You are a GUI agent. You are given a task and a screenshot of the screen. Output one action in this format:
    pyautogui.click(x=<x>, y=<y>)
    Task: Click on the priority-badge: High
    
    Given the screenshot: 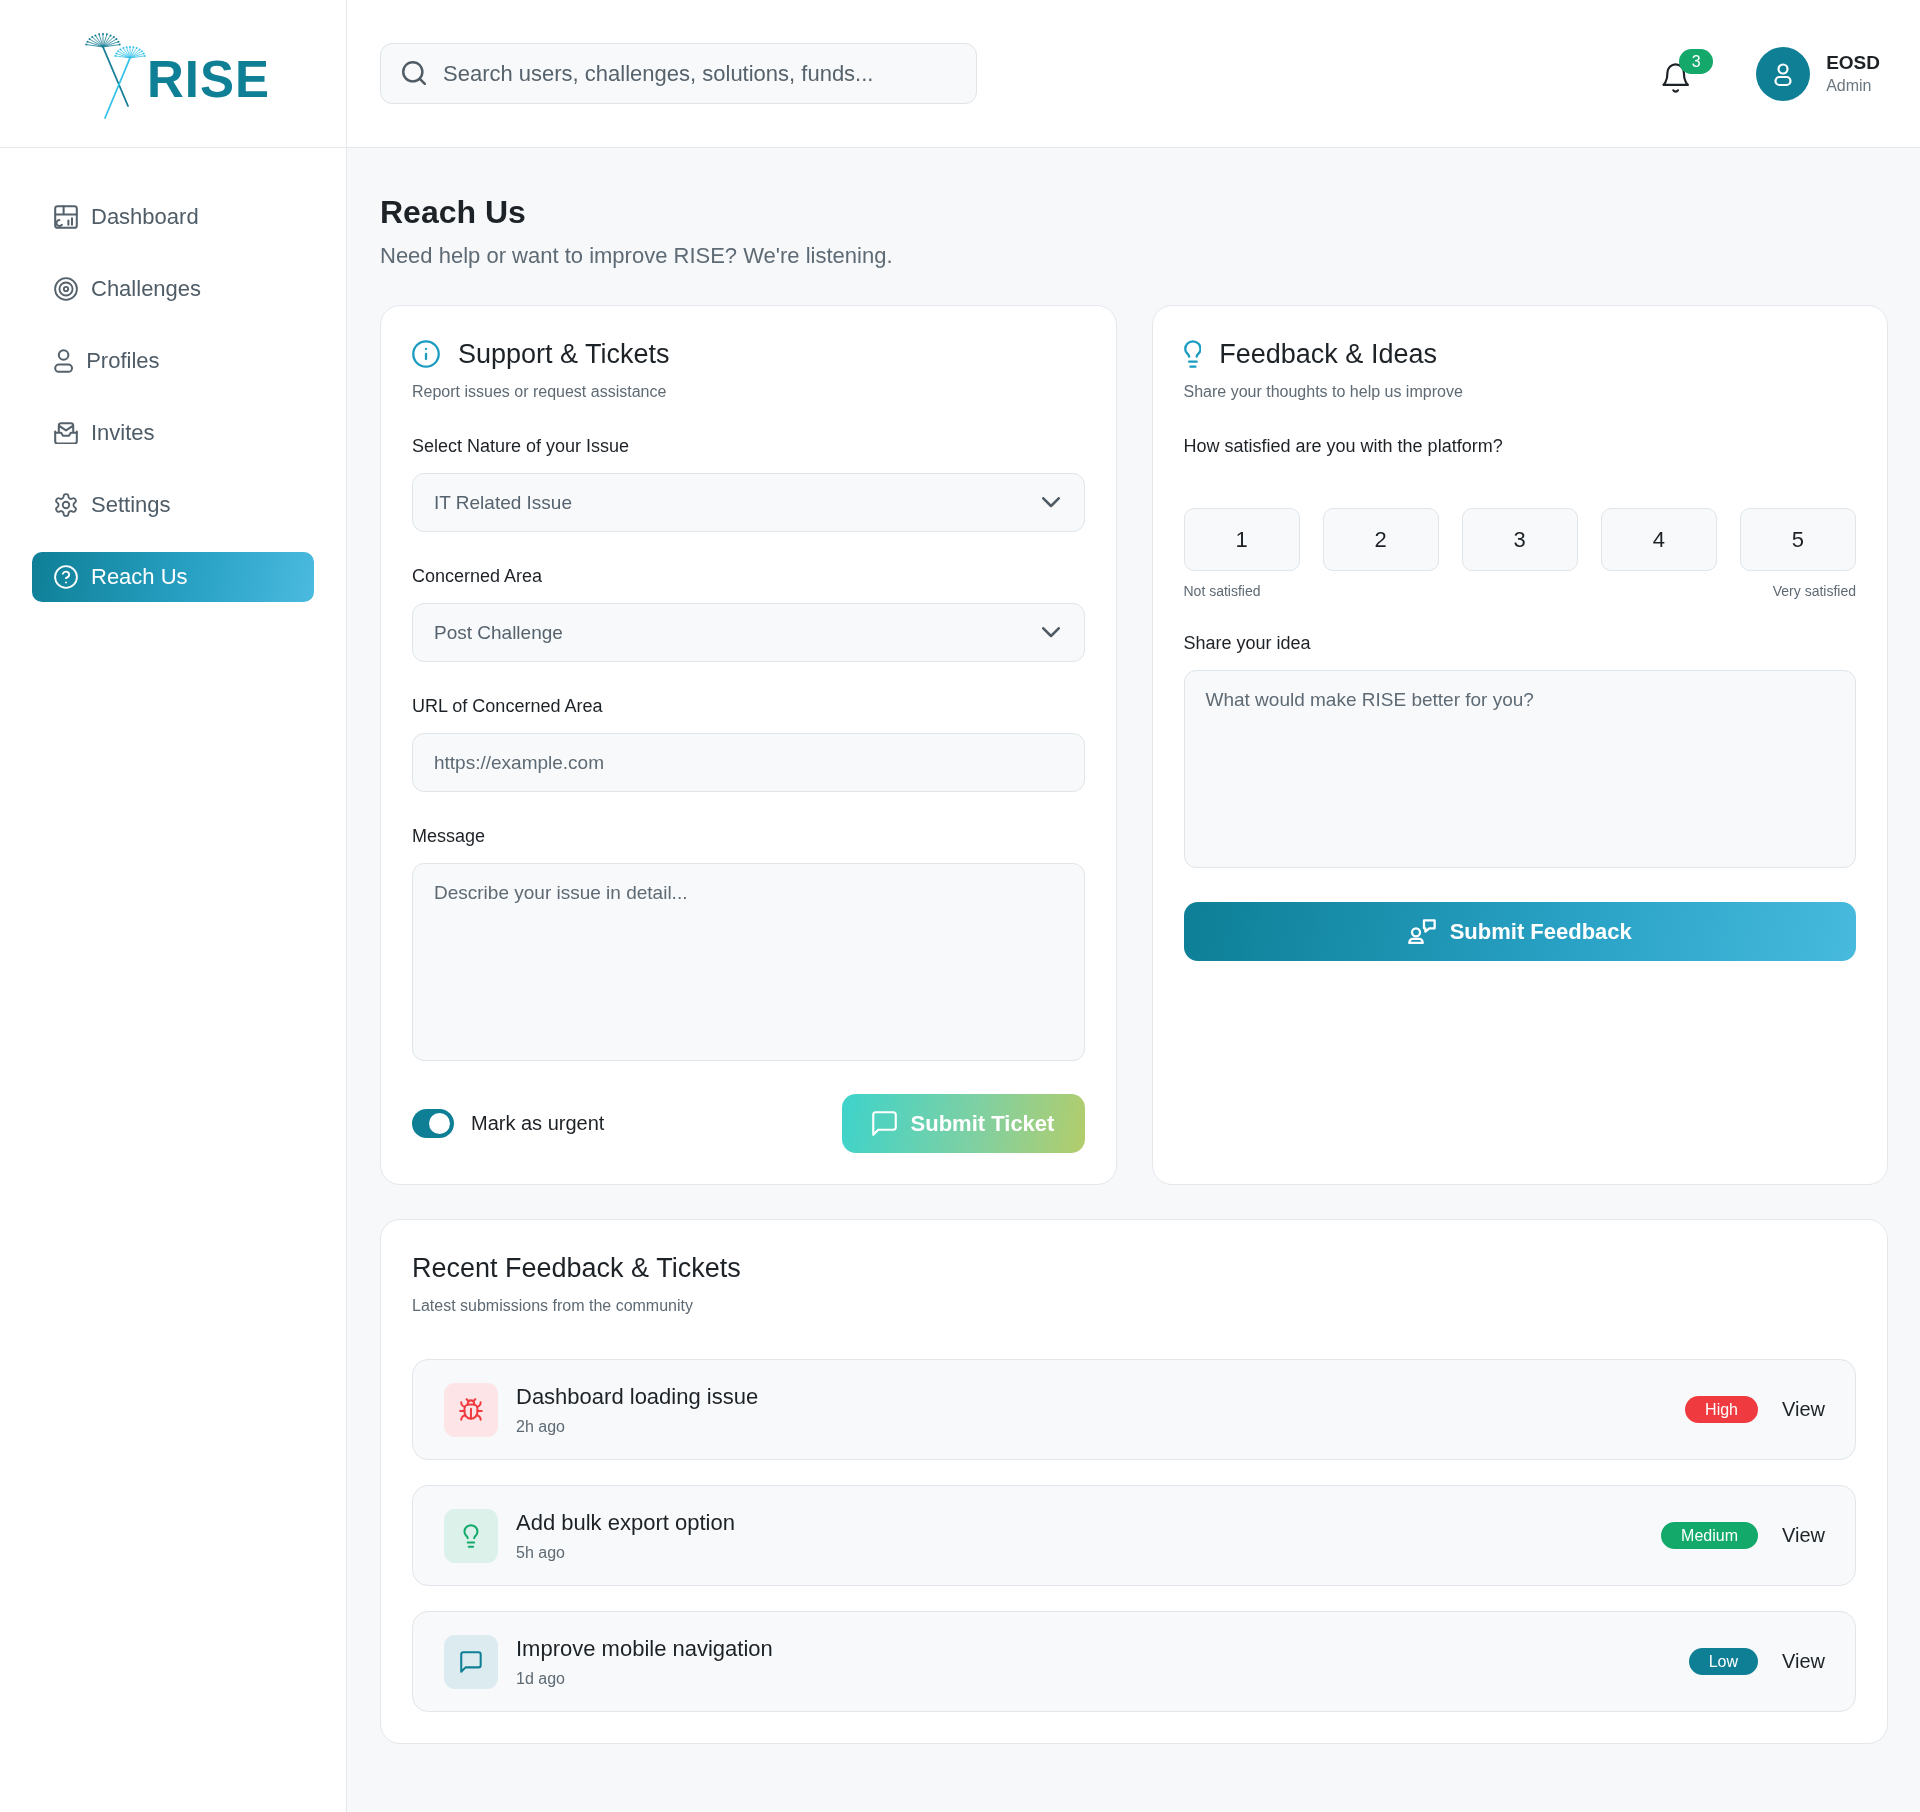 What is the action you would take?
    pyautogui.click(x=1721, y=1409)
    